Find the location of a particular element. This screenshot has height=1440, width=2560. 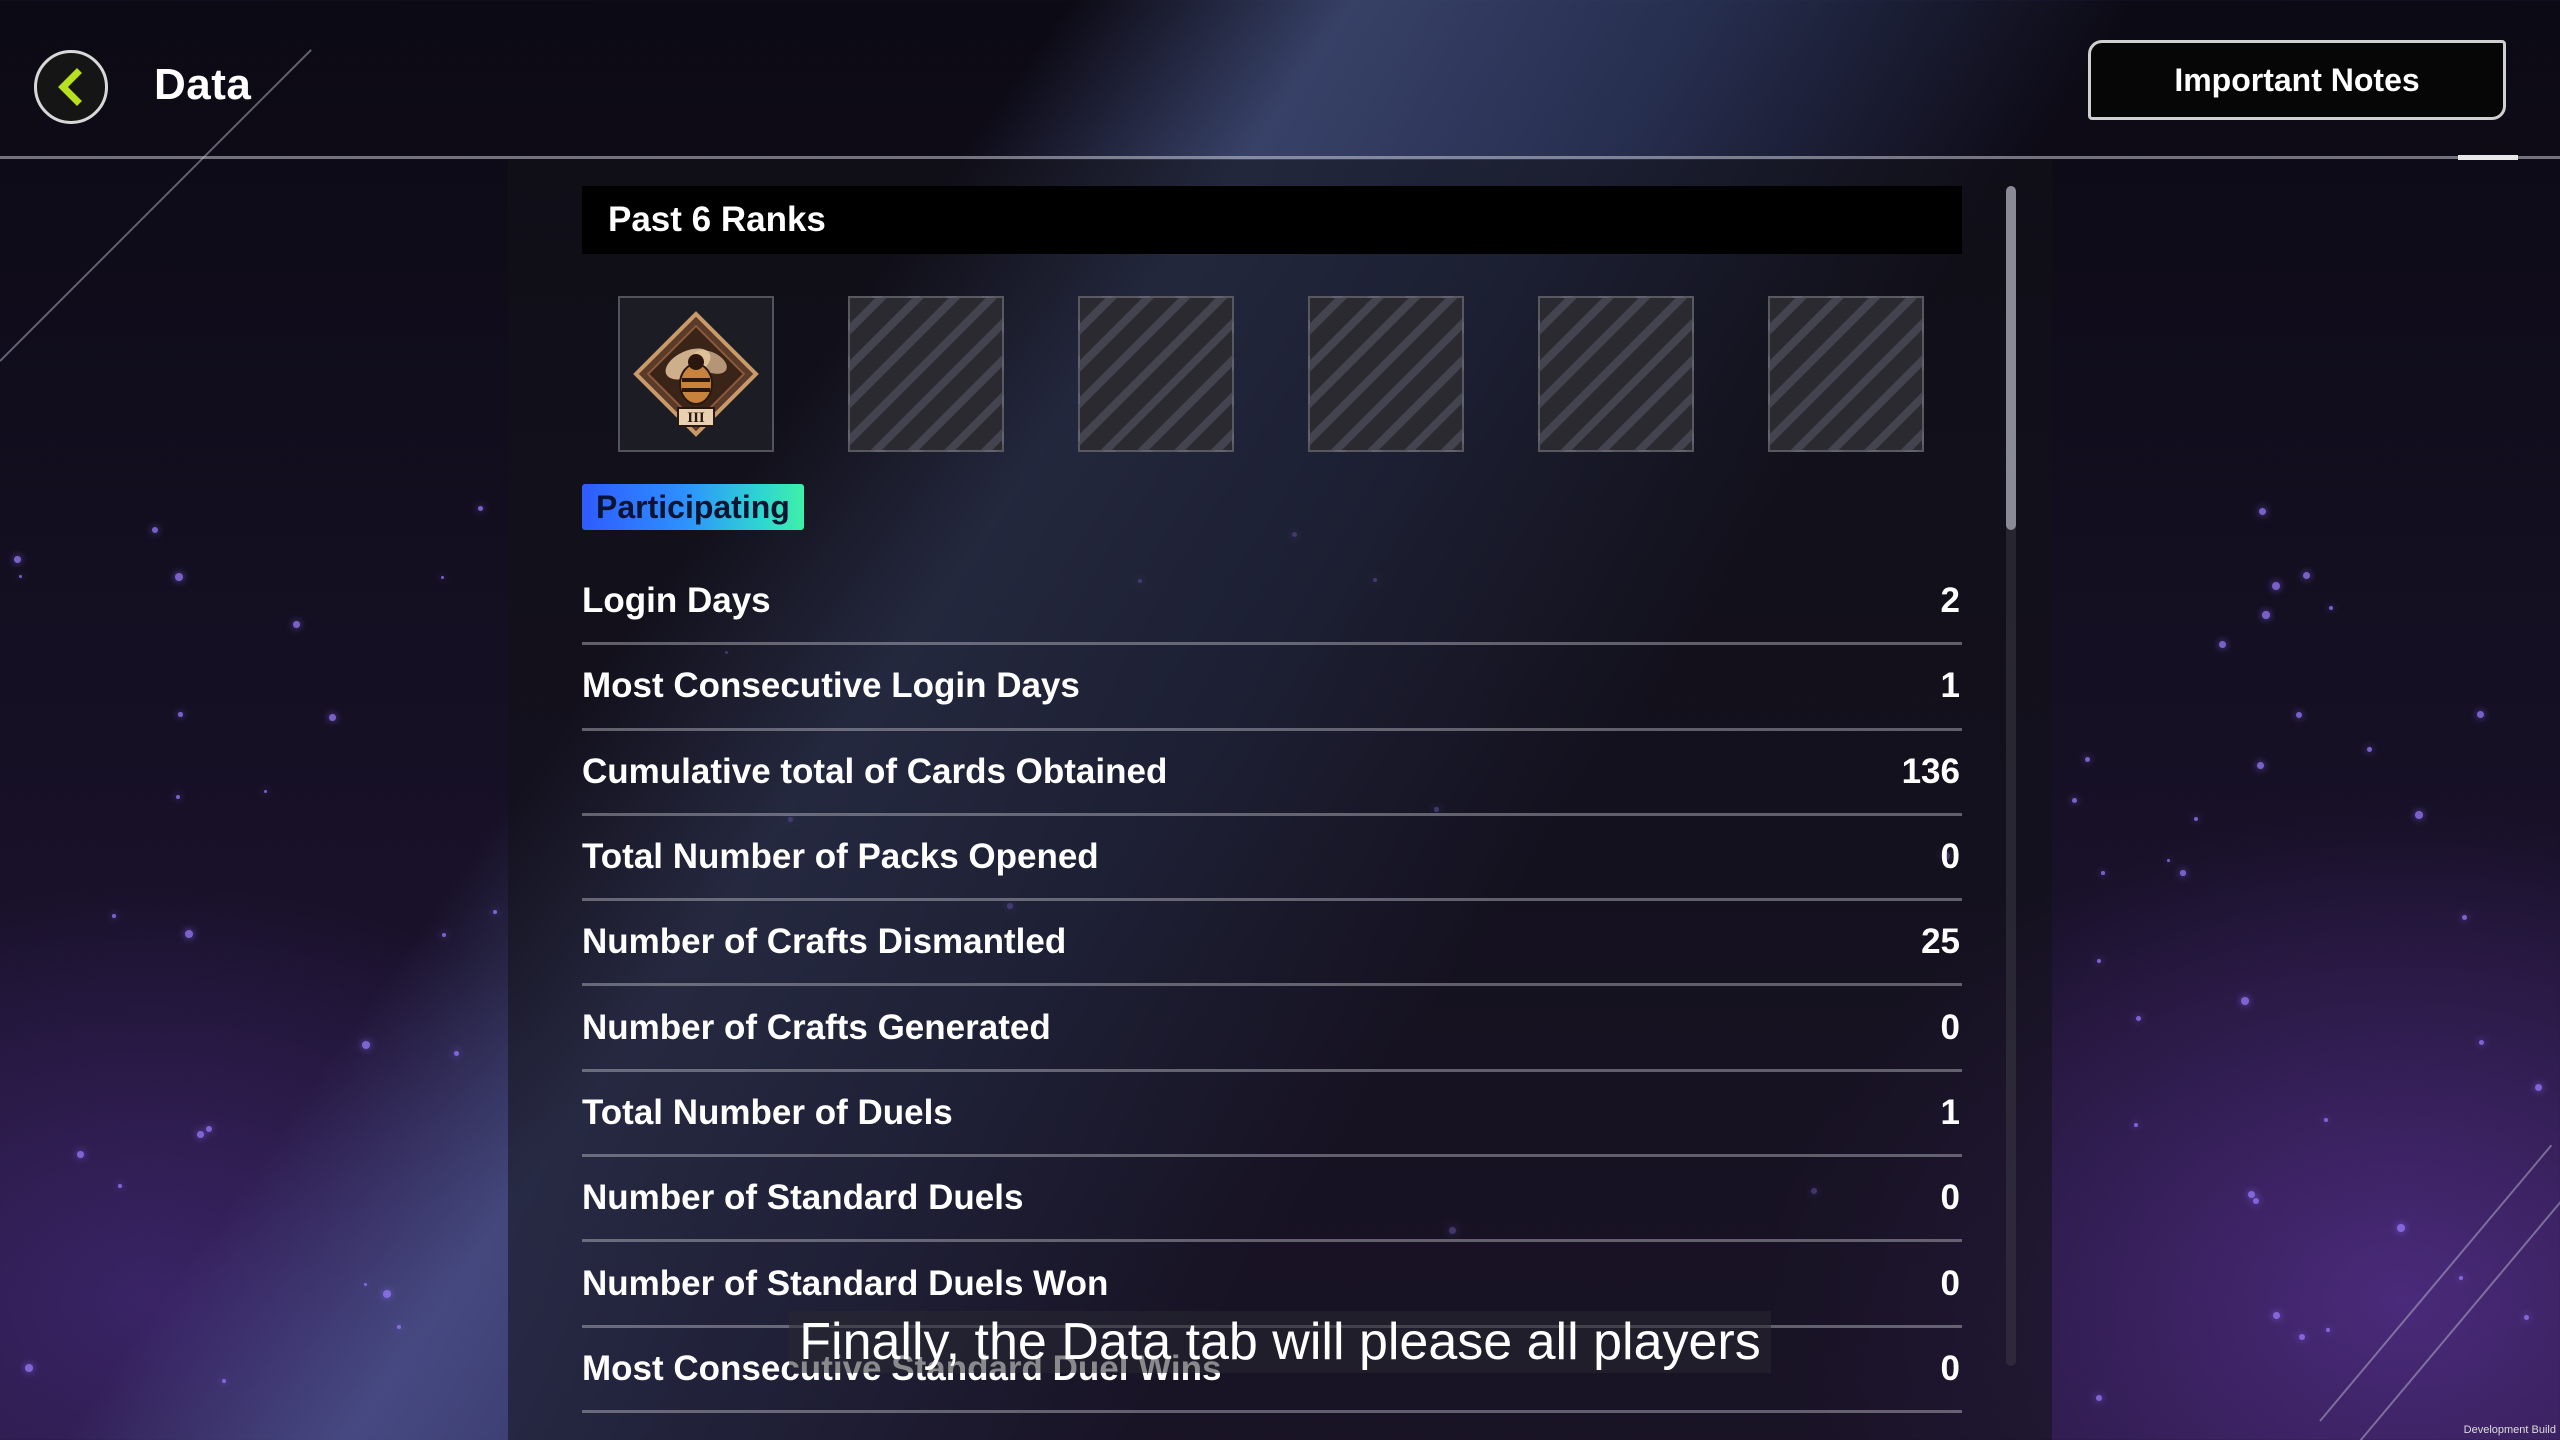

rank-slot-1: III is located at coordinates (696, 374).